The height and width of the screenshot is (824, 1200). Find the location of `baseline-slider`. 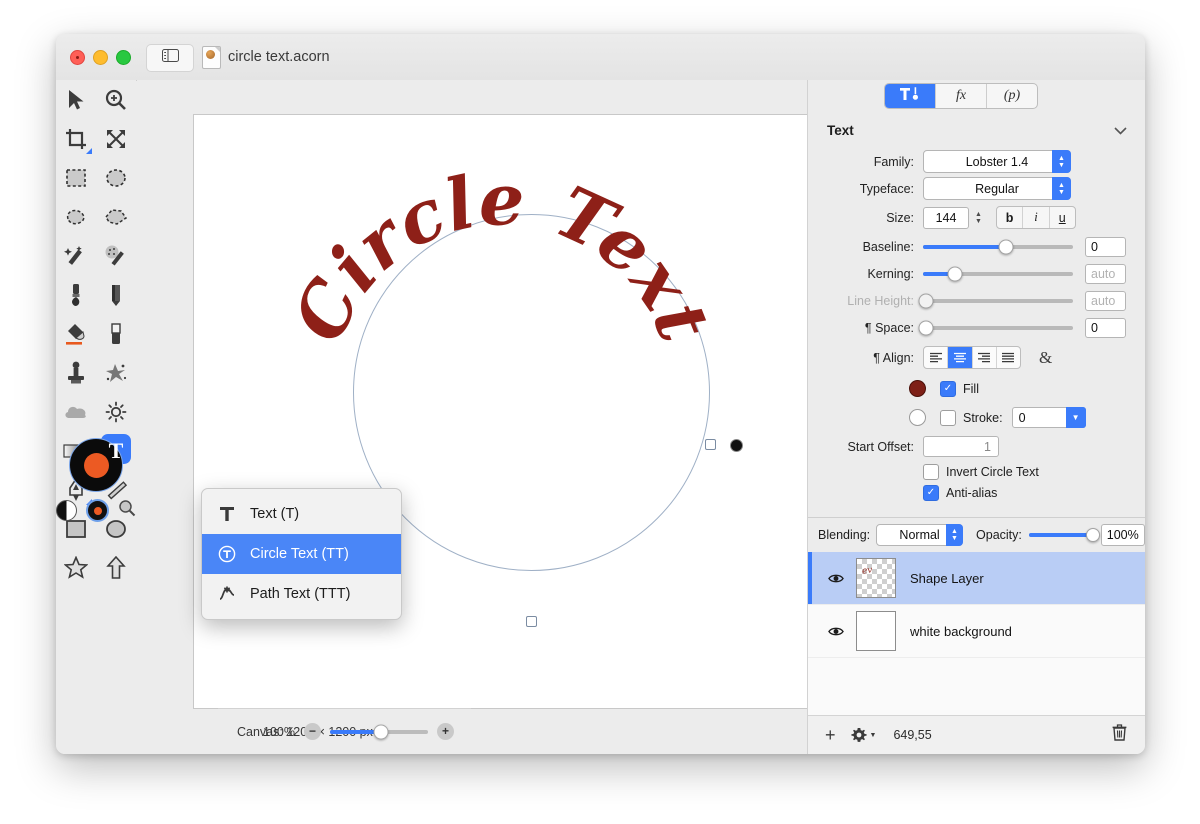

baseline-slider is located at coordinates (998, 246).